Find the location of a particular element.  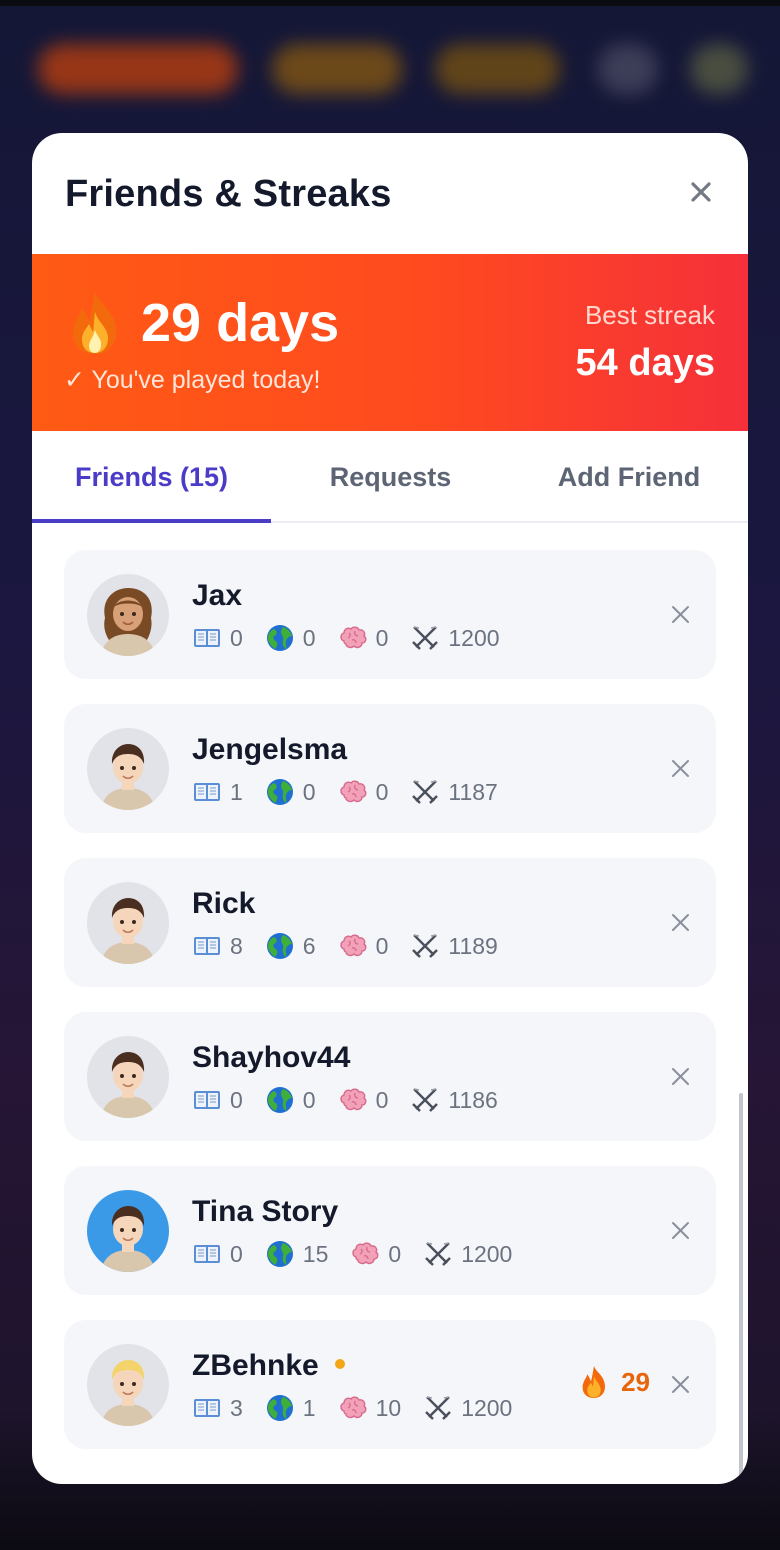

tab-requests: Requests is located at coordinates (390, 477).